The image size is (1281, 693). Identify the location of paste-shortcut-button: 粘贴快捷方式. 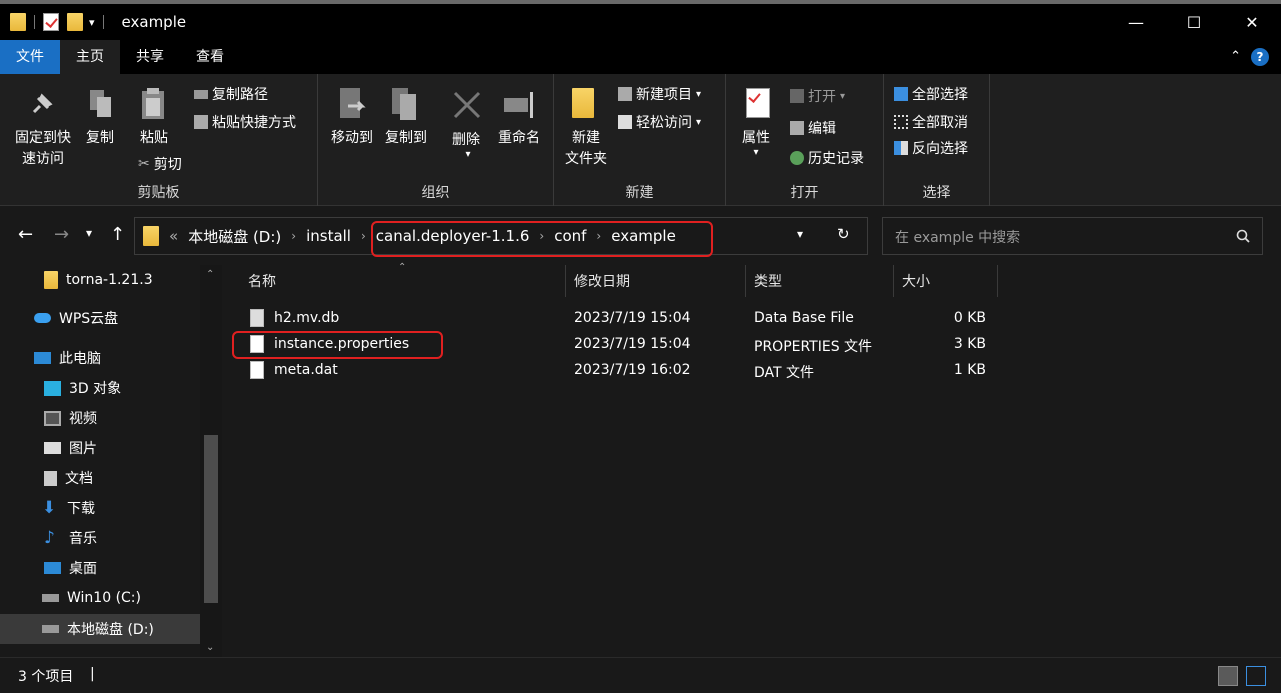
(245, 122).